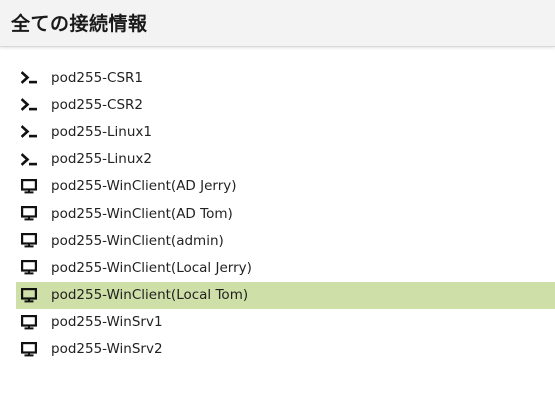 Image resolution: width=555 pixels, height=405 pixels. Describe the element at coordinates (137, 240) in the screenshot. I see `connection-name: pod255-WinClient(admin)` at that location.